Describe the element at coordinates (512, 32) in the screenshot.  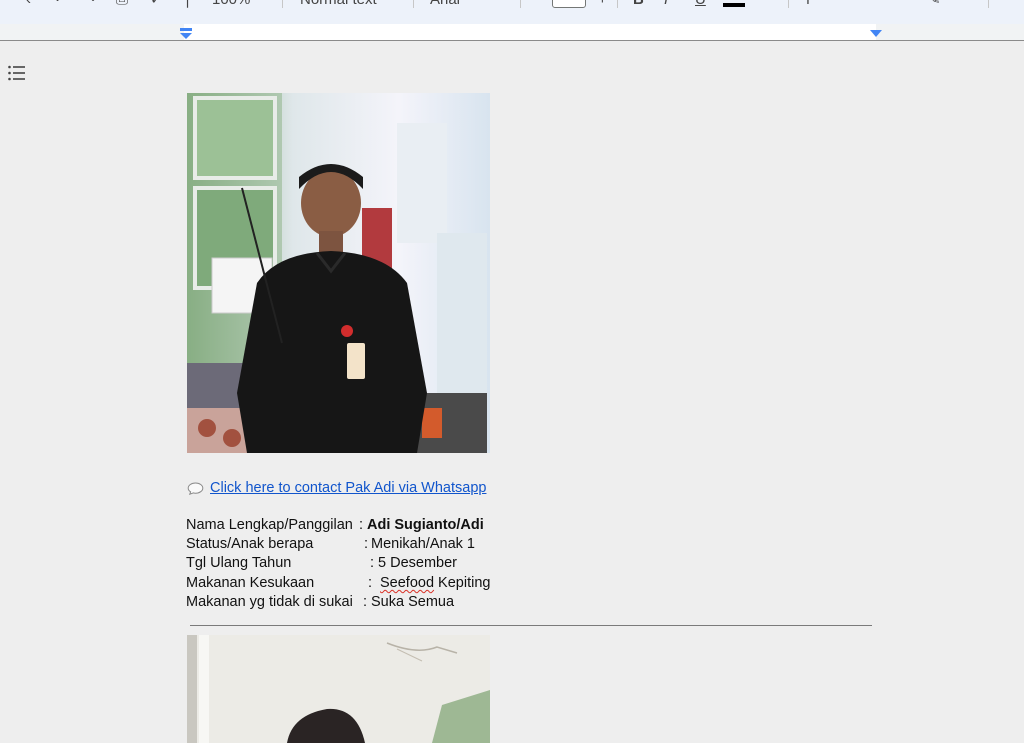
I see `ruler` at that location.